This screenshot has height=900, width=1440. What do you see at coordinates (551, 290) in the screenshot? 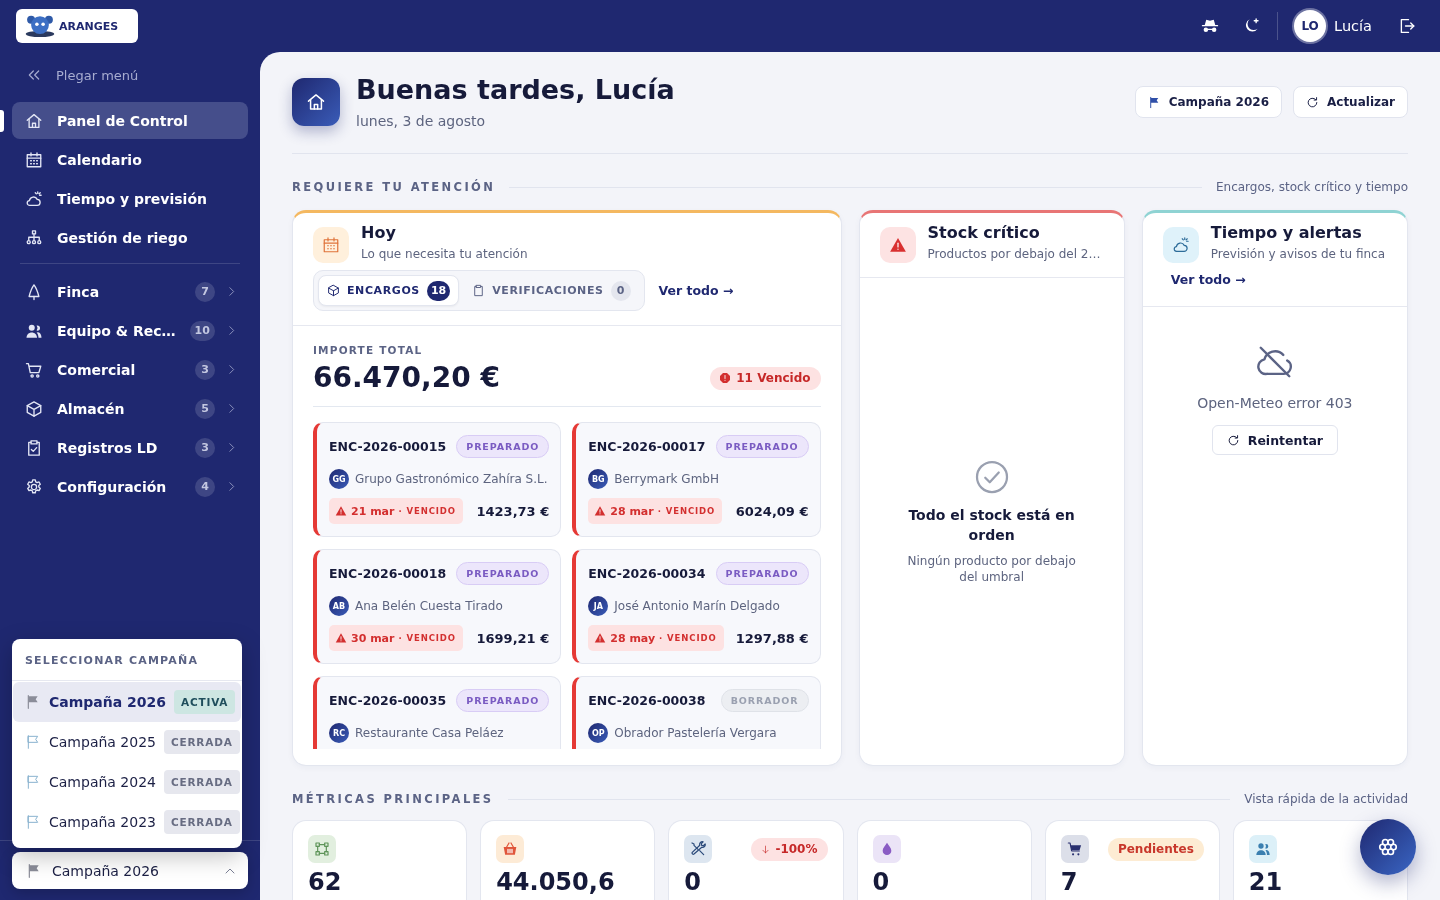
I see `tab: VERIFICACIONES 0` at bounding box center [551, 290].